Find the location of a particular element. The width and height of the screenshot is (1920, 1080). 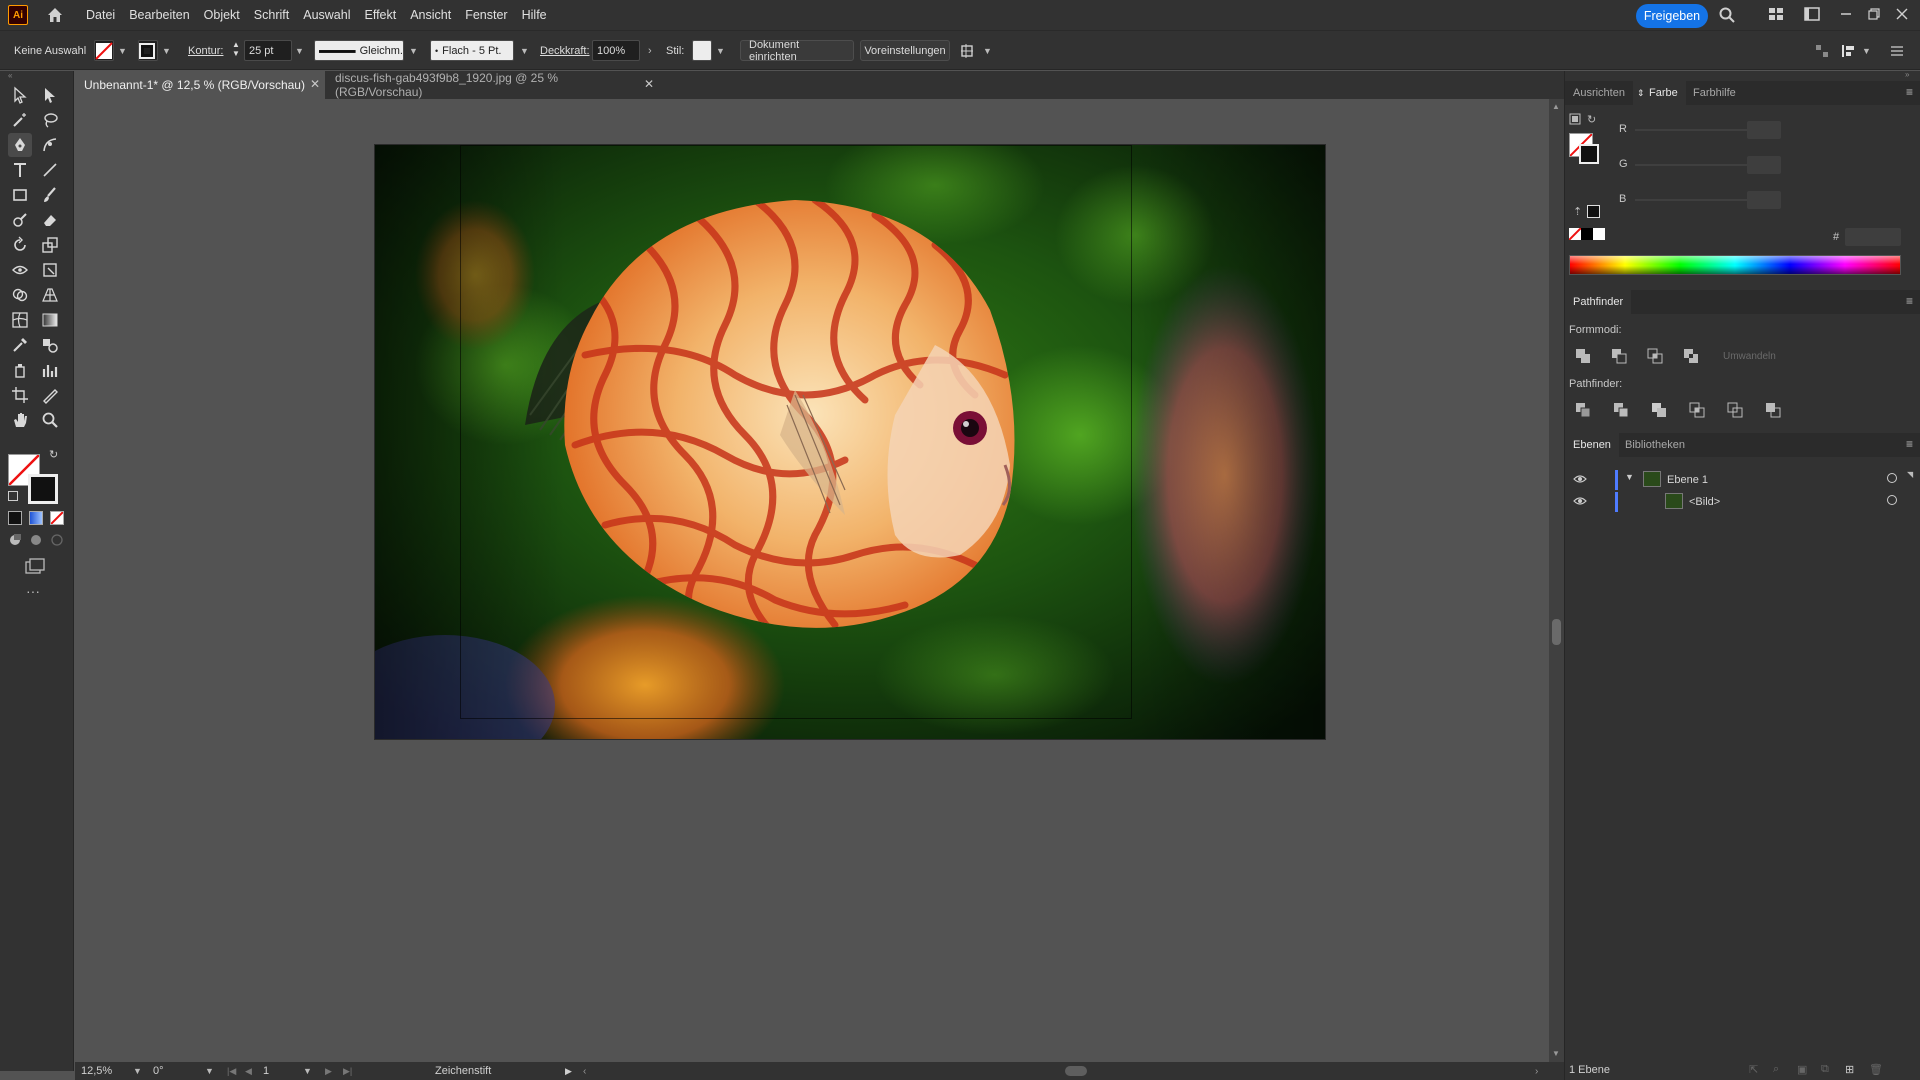

tab-farbe: ⇕ Farbe is located at coordinates (1659, 93).